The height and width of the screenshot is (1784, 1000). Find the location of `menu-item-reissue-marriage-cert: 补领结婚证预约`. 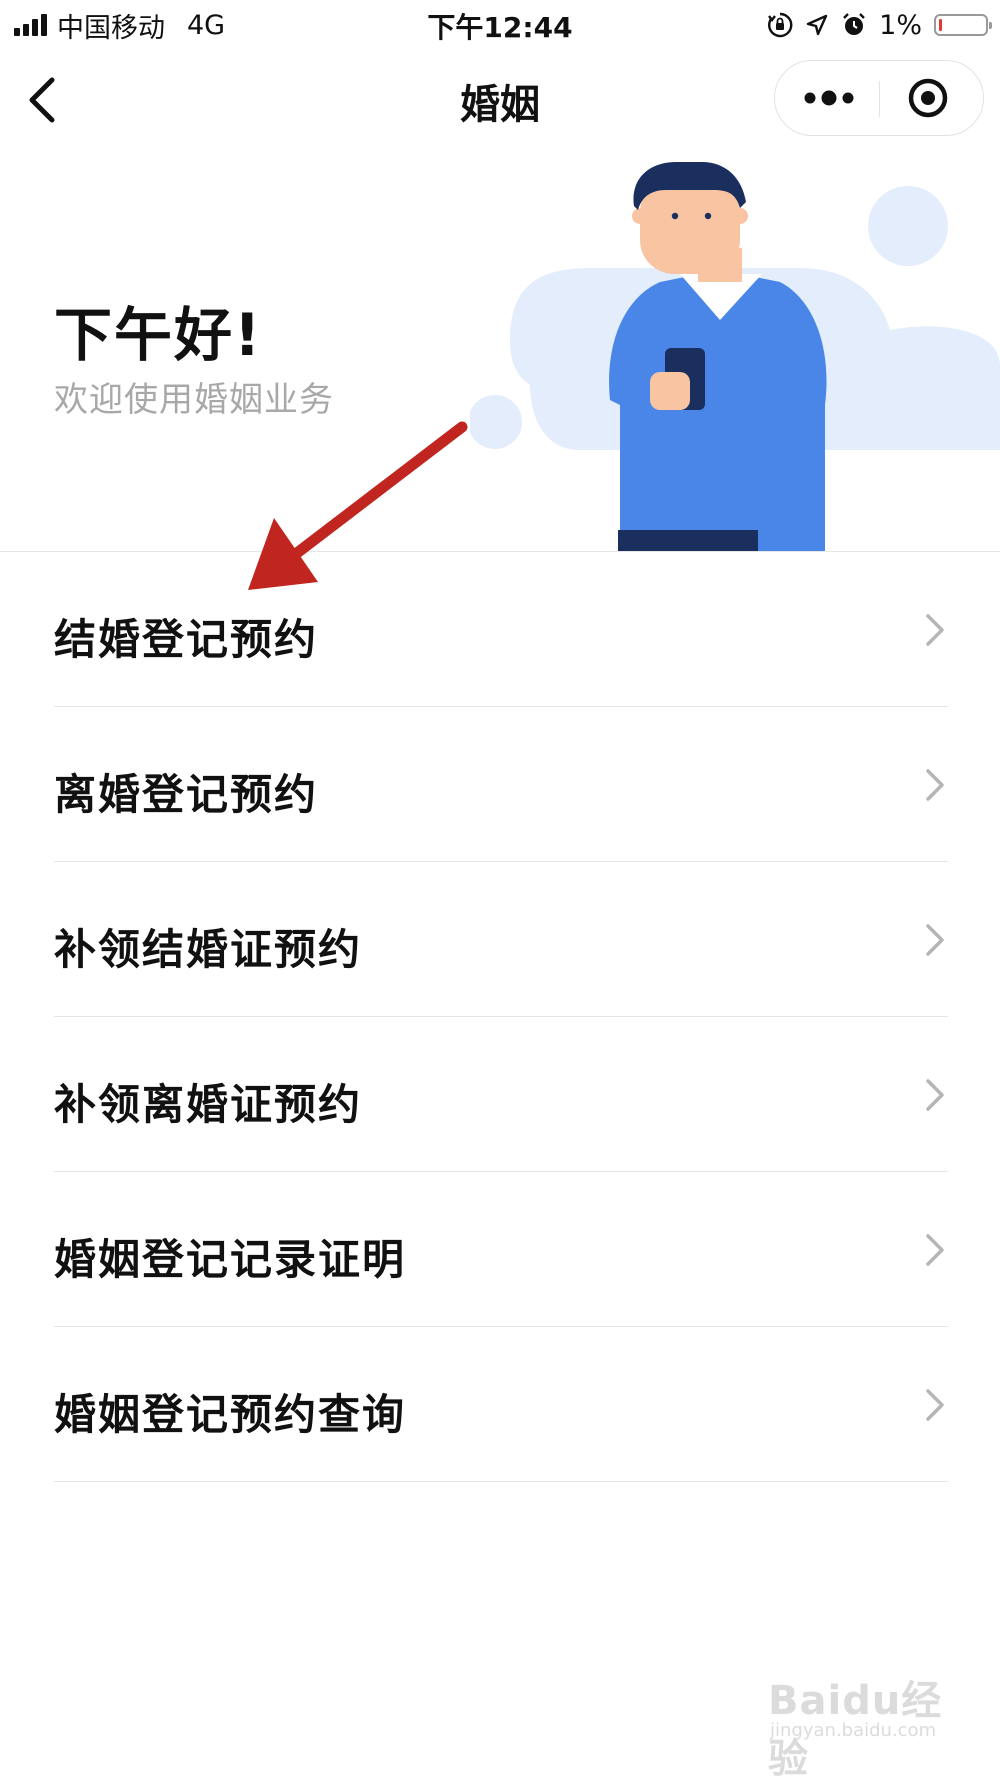

menu-item-reissue-marriage-cert: 补领结婚证预约 is located at coordinates (500, 939).